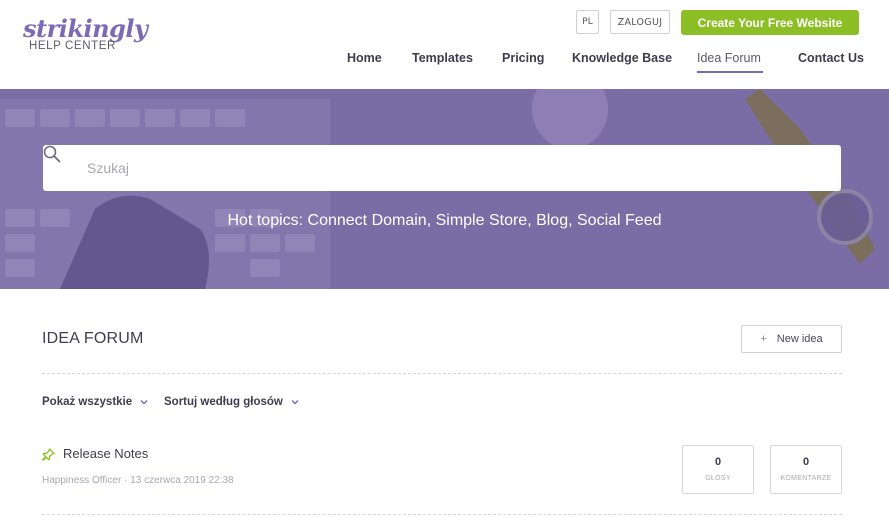  Describe the element at coordinates (718, 462) in the screenshot. I see `votes-count: 0` at that location.